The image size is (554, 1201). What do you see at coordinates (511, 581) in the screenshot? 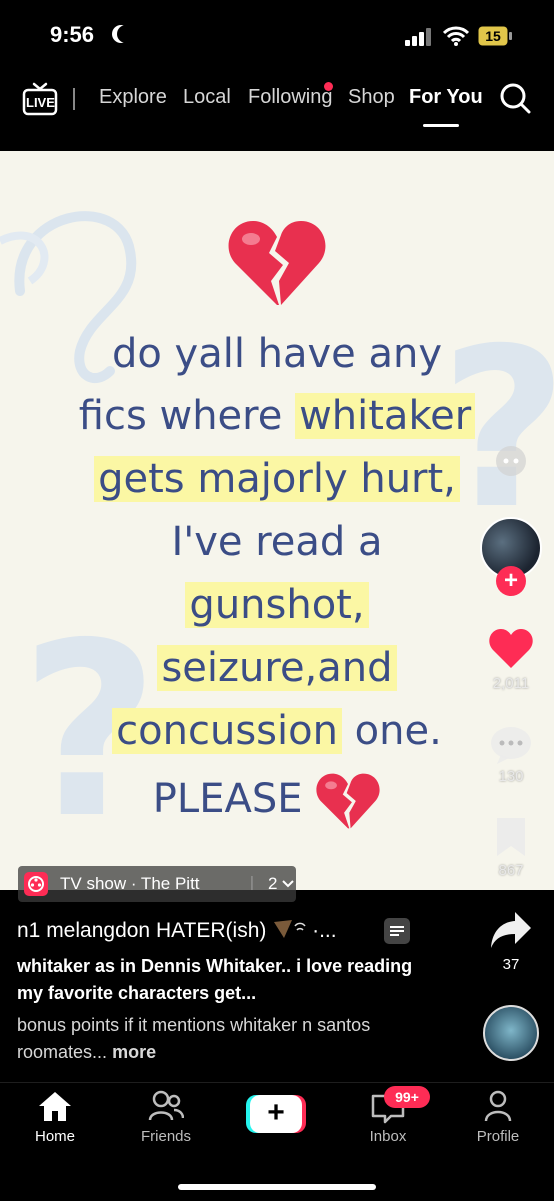
I see `follow-plus-button: +` at bounding box center [511, 581].